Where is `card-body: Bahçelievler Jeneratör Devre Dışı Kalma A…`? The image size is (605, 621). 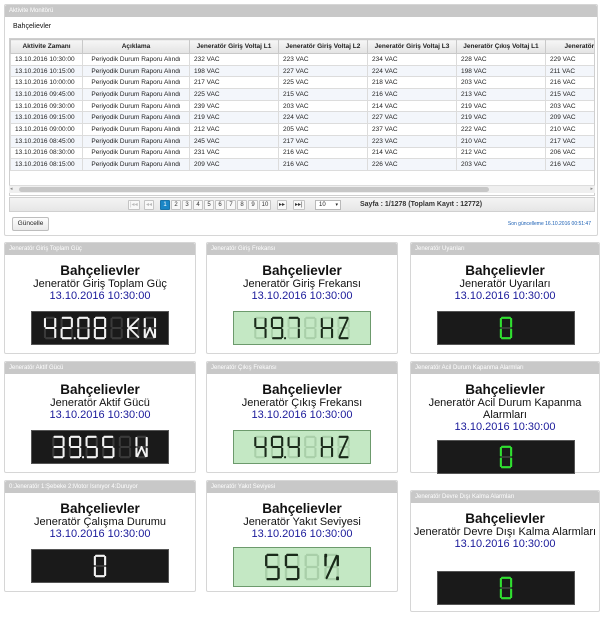 card-body: Bahçelievler Jeneratör Devre Dışı Kalma A… is located at coordinates (505, 530).